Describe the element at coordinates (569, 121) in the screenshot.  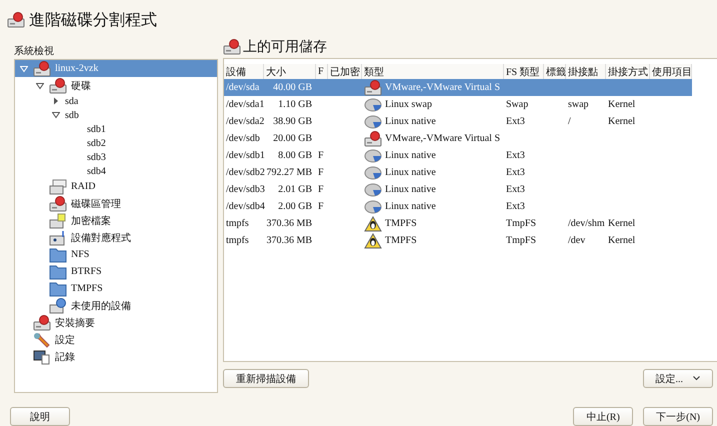
I see `table-cell: /` at that location.